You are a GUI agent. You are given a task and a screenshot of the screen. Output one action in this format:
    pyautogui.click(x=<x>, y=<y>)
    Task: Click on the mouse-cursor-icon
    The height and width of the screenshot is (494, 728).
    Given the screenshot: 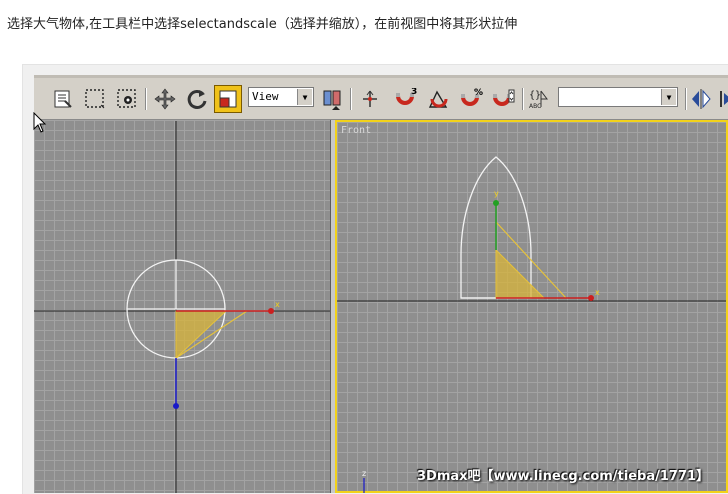 What is the action you would take?
    pyautogui.click(x=40, y=124)
    